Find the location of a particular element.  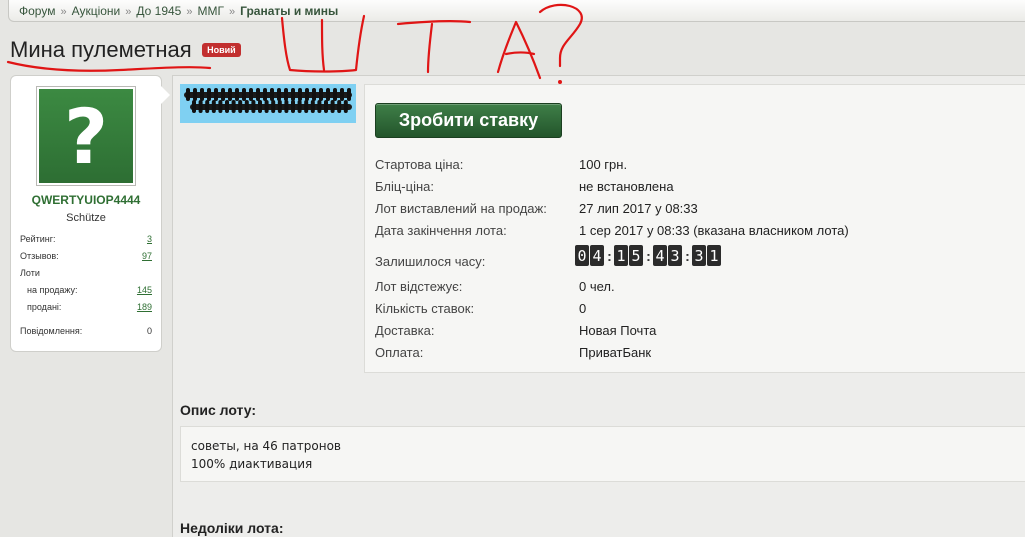

listed-date-value: 27 лип 2017 у 08:33 is located at coordinates (638, 208).